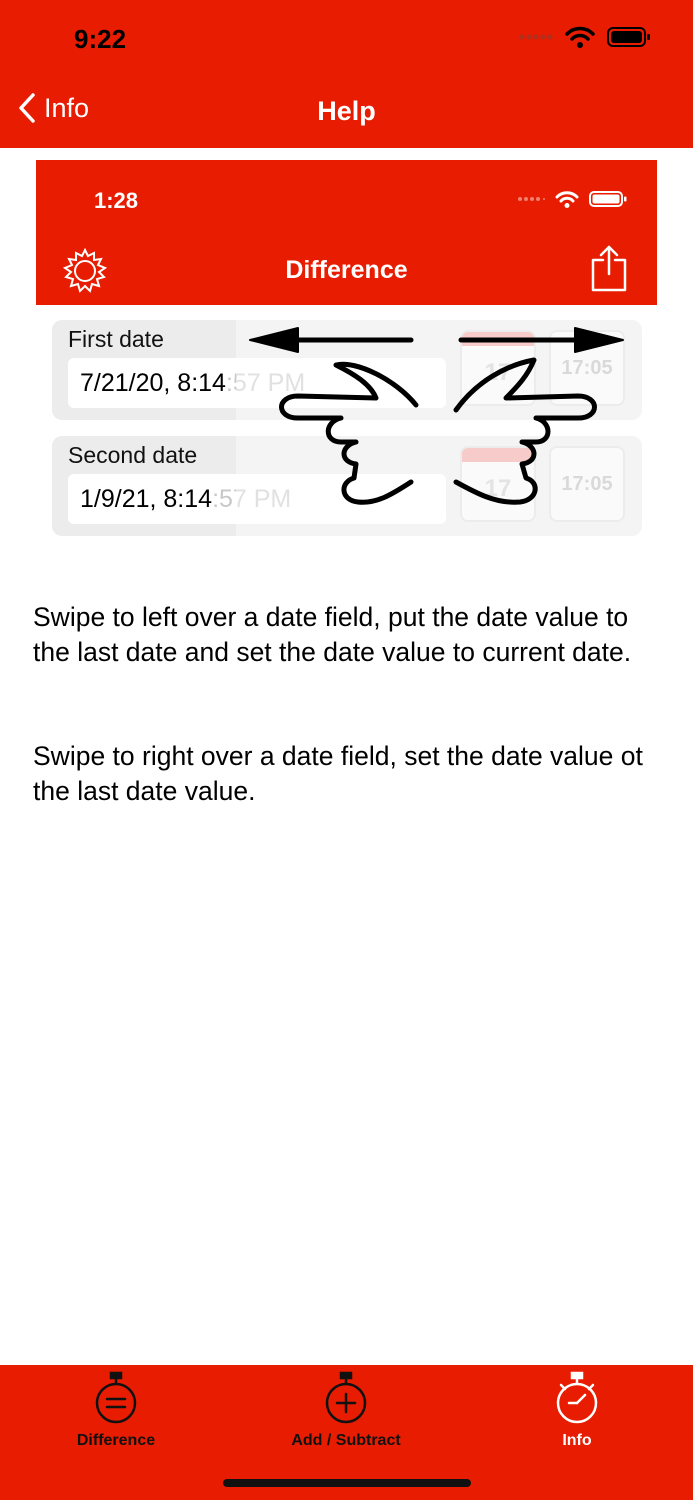  Describe the element at coordinates (349, 433) in the screenshot. I see `left-hand-icon` at that location.